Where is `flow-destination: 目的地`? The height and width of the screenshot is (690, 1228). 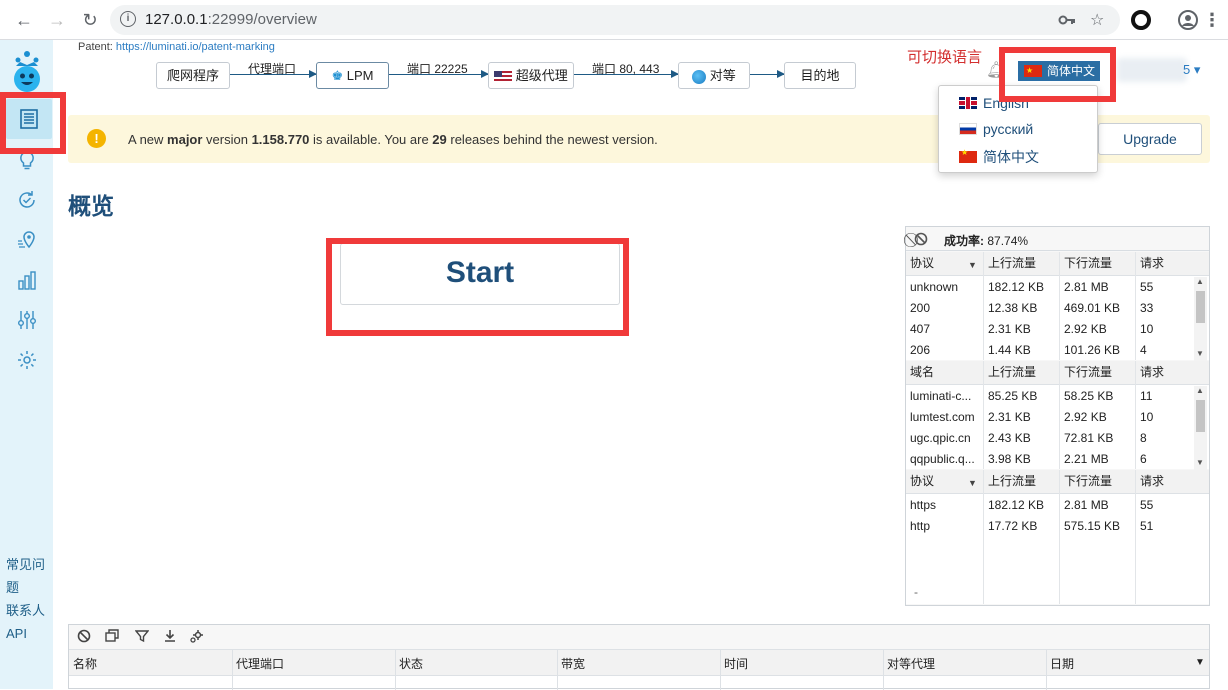
flow-destination: 目的地 is located at coordinates (820, 75).